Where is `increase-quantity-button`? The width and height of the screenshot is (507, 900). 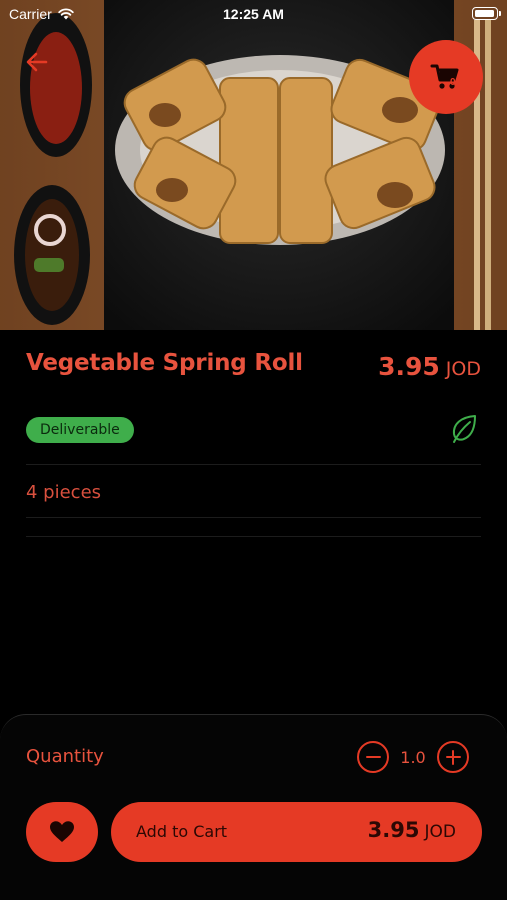
increase-quantity-button is located at coordinates (453, 757).